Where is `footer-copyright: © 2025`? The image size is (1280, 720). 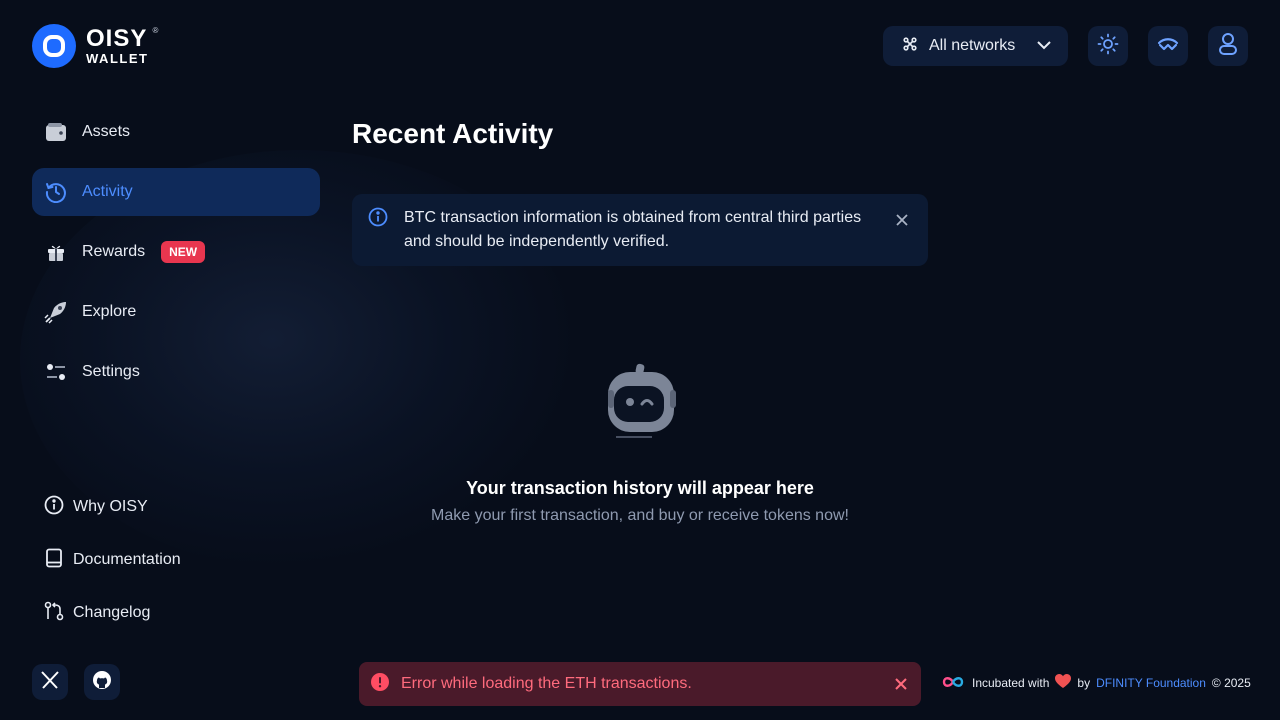
footer-copyright: © 2025 is located at coordinates (1231, 683).